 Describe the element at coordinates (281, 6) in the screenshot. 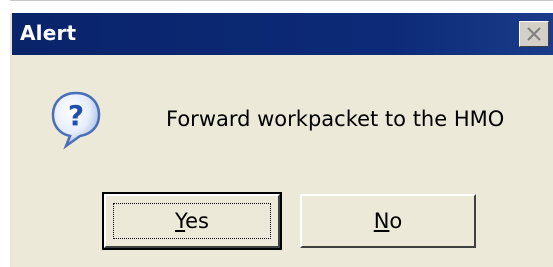

I see `window-edge` at that location.